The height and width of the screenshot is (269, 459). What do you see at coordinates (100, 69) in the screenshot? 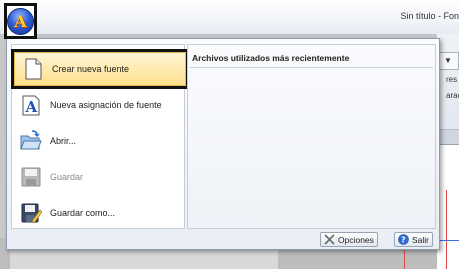
I see `menu-item-new-font: Crear nueva fuente` at bounding box center [100, 69].